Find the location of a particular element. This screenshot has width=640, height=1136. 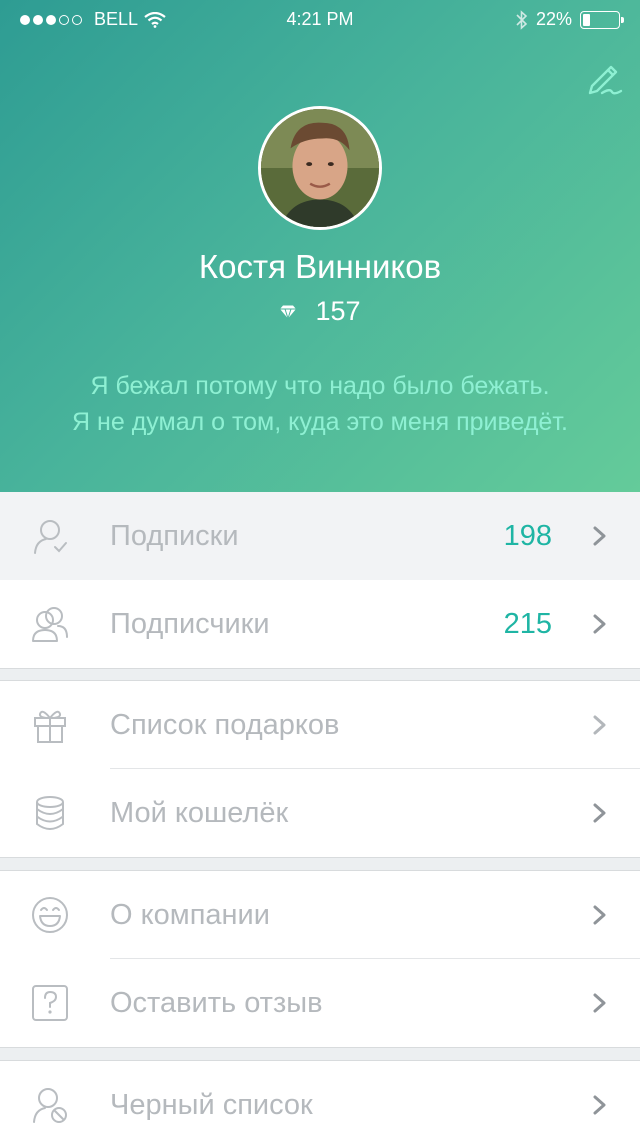

menu-item-feedback: Оставить отзыв is located at coordinates (320, 1003).